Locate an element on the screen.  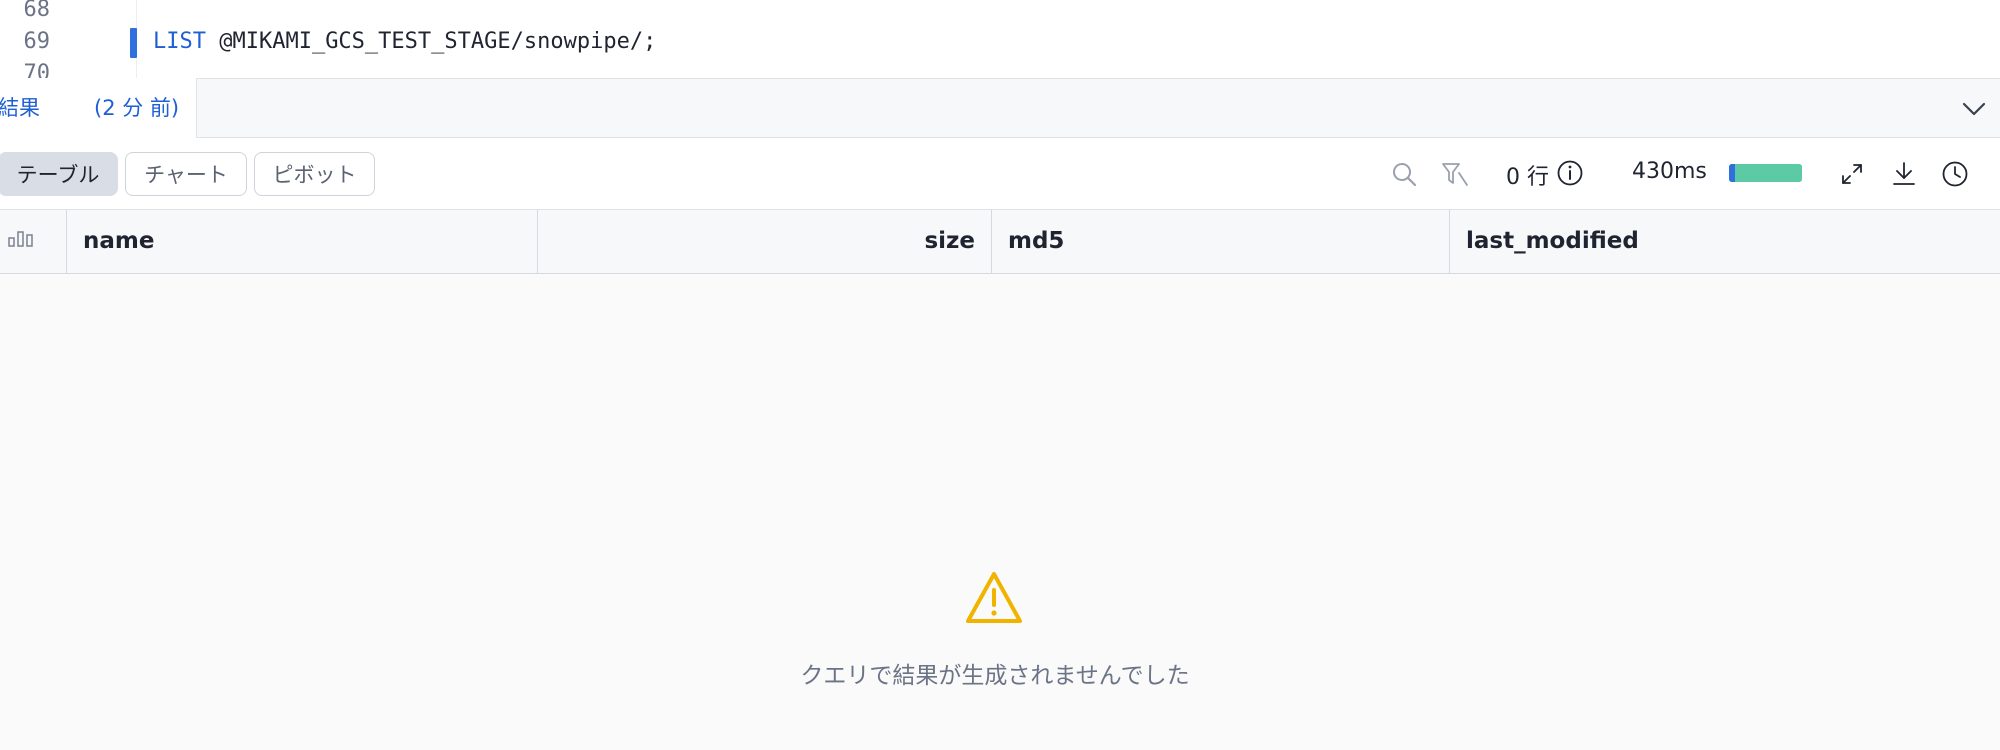
results-tab-title: 結果 is located at coordinates (20, 108).